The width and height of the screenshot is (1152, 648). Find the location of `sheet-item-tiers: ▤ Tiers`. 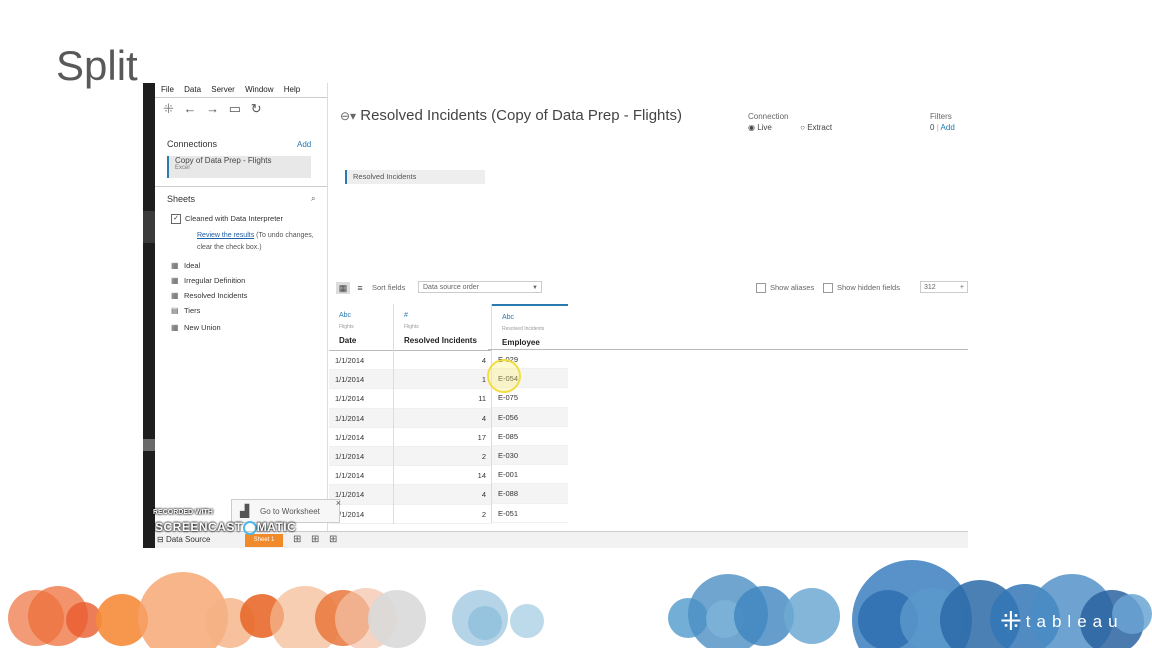

sheet-item-tiers: ▤ Tiers is located at coordinates (185, 310).